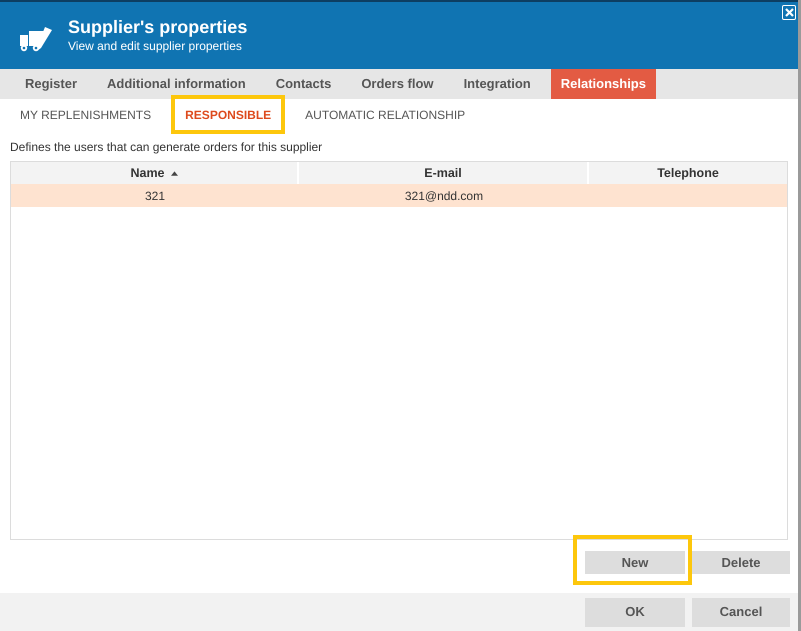  Describe the element at coordinates (85, 115) in the screenshot. I see `subtab: MY REPLENISHMENTS` at that location.